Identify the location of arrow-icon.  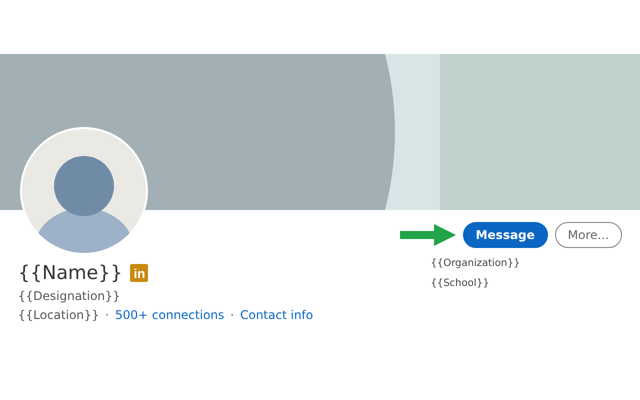
(428, 235).